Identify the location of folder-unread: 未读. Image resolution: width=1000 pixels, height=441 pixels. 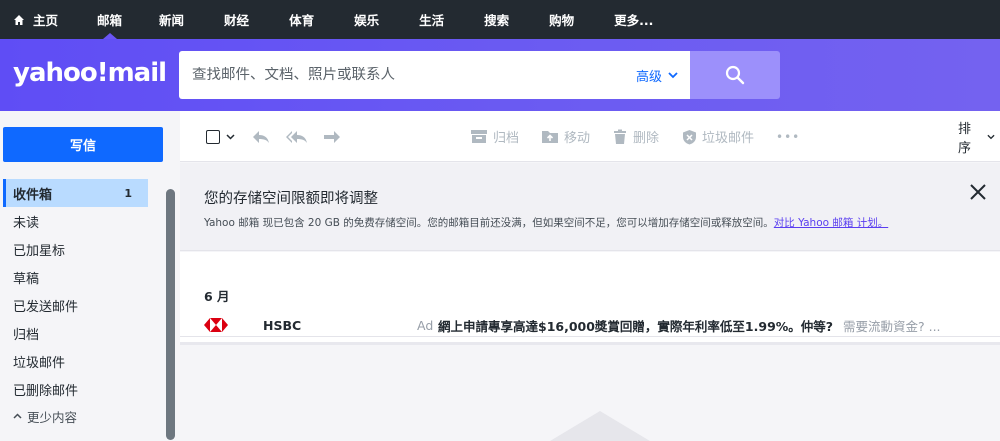
(75, 221).